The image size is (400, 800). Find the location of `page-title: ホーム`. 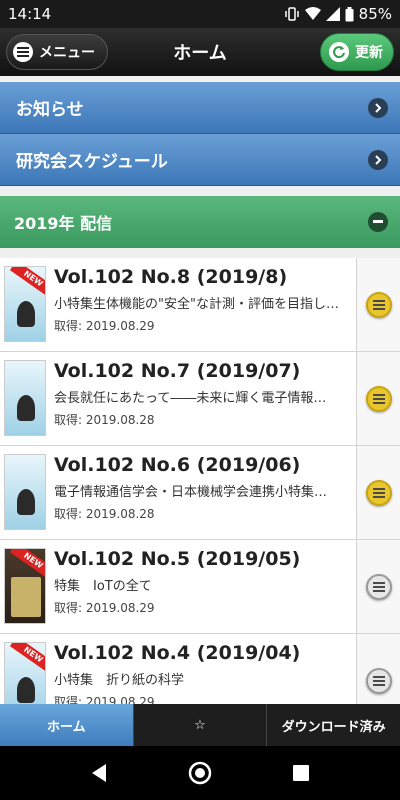

page-title: ホーム is located at coordinates (200, 53).